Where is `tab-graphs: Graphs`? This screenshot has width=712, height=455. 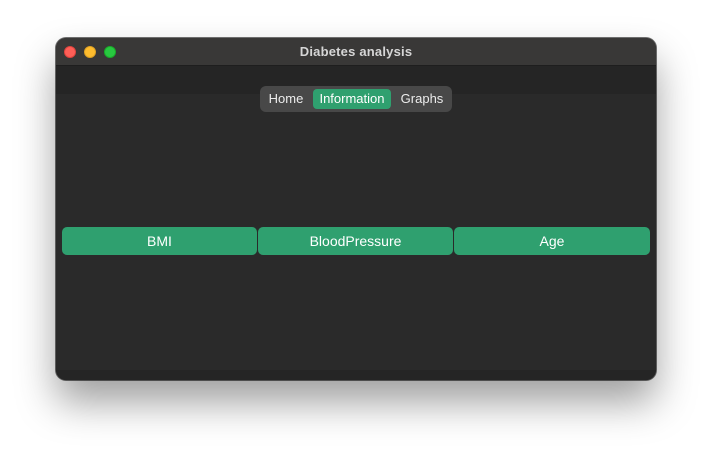
tab-graphs: Graphs is located at coordinates (422, 99).